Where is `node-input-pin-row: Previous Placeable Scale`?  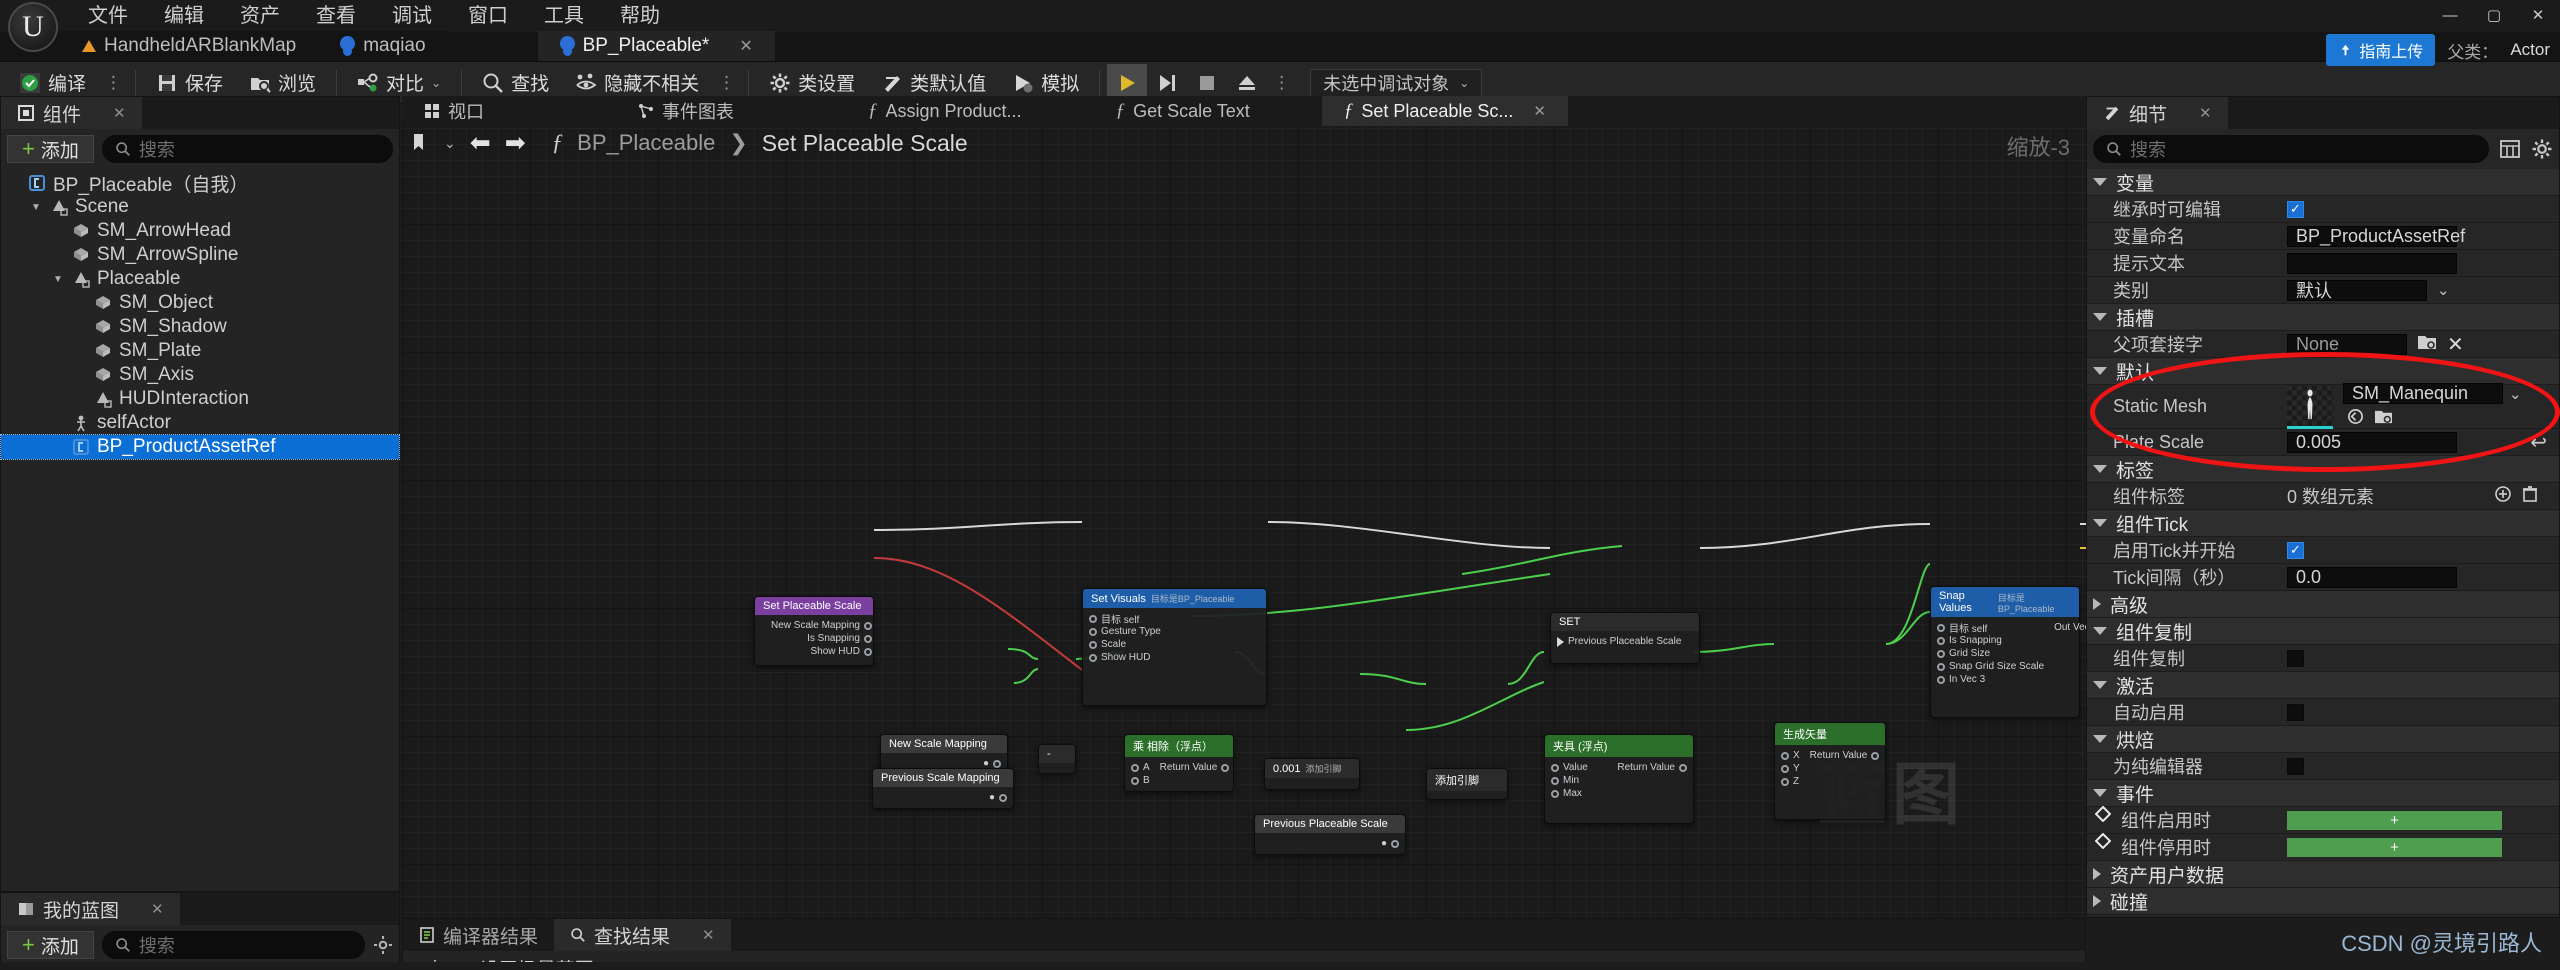
node-input-pin-row: Previous Placeable Scale is located at coordinates (1619, 641).